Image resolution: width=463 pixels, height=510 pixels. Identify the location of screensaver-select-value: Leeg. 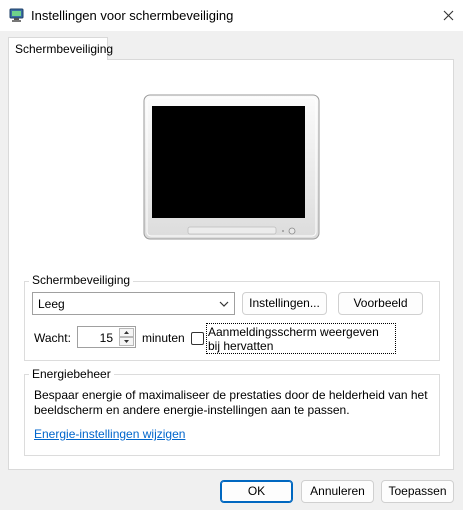
(51, 304).